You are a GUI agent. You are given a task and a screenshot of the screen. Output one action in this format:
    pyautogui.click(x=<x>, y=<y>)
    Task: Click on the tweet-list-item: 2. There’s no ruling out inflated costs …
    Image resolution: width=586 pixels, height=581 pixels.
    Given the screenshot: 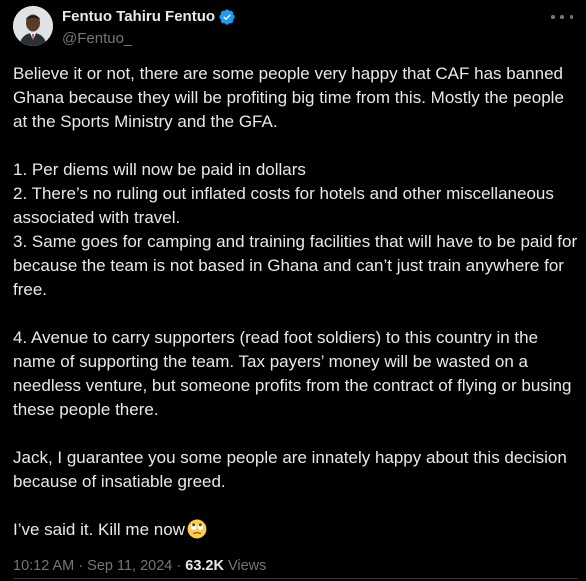 What is the action you would take?
    pyautogui.click(x=283, y=205)
    